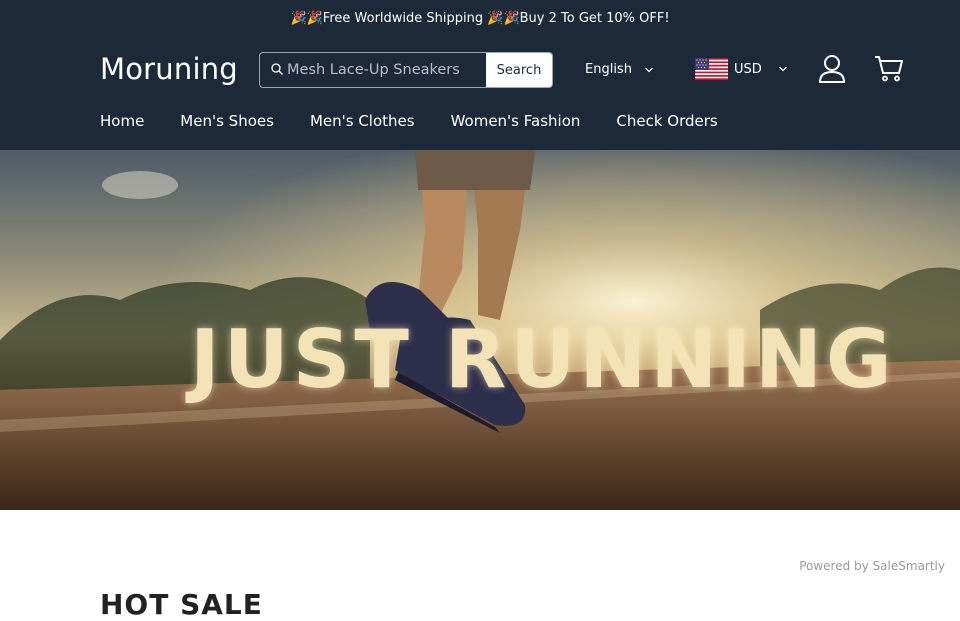 The image size is (960, 621). Describe the element at coordinates (543, 359) in the screenshot. I see `hero-headline: JUST RUNNING` at that location.